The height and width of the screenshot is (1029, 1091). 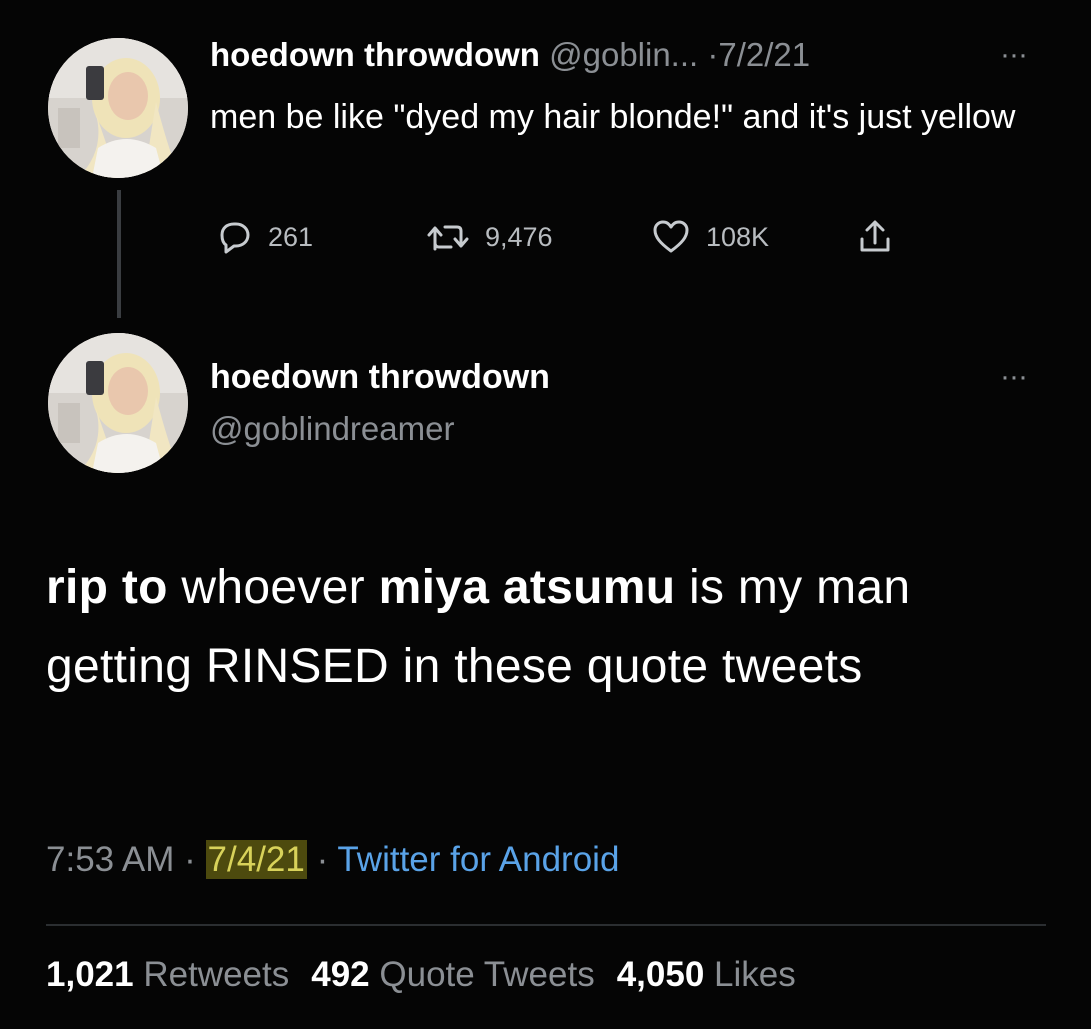 What do you see at coordinates (291, 236) in the screenshot?
I see `reply-count: 261` at bounding box center [291, 236].